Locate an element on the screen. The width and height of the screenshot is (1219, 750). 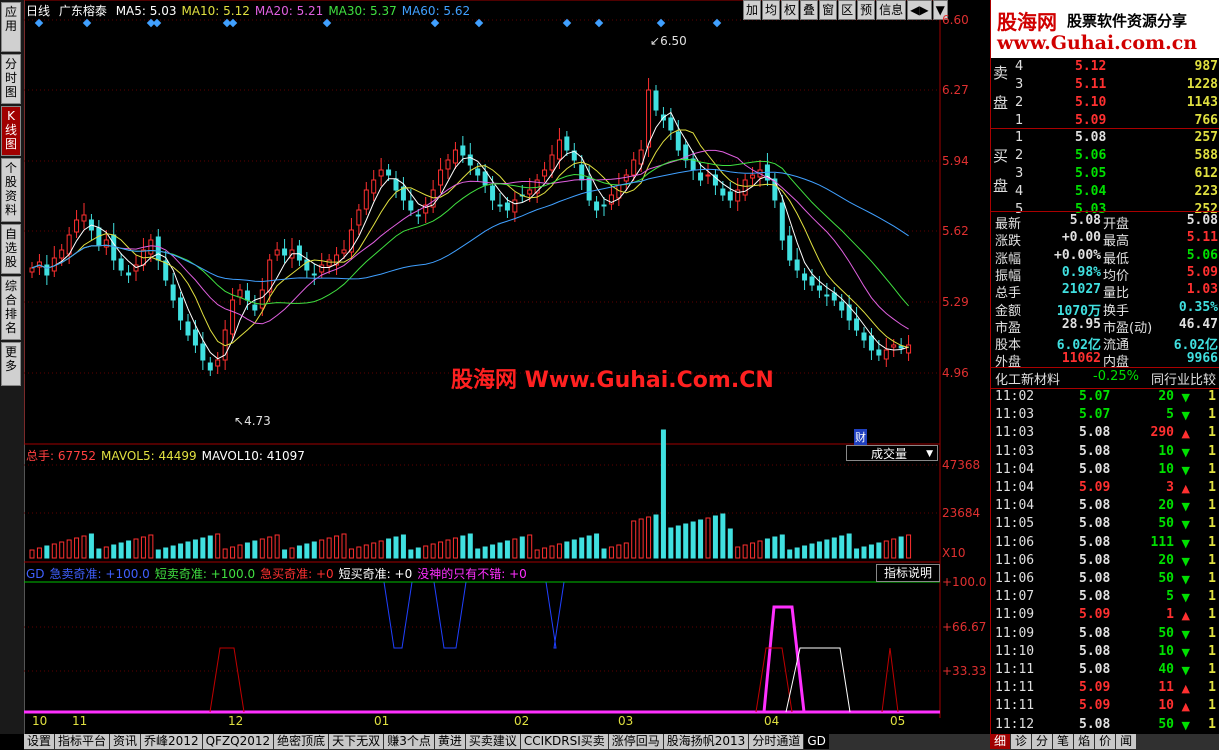
bottom-tab: 绝密顶底 is located at coordinates (301, 741).